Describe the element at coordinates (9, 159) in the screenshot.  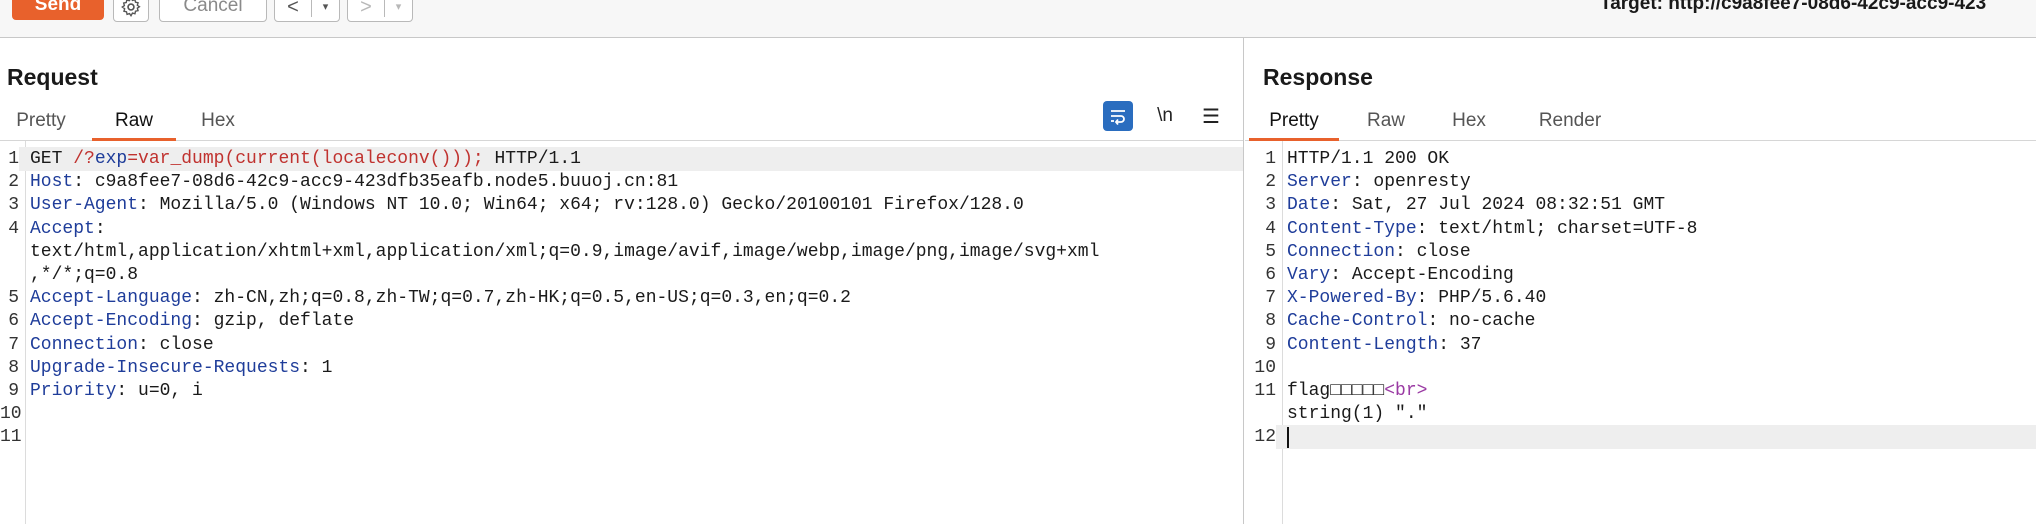
I see `line-number: 1` at that location.